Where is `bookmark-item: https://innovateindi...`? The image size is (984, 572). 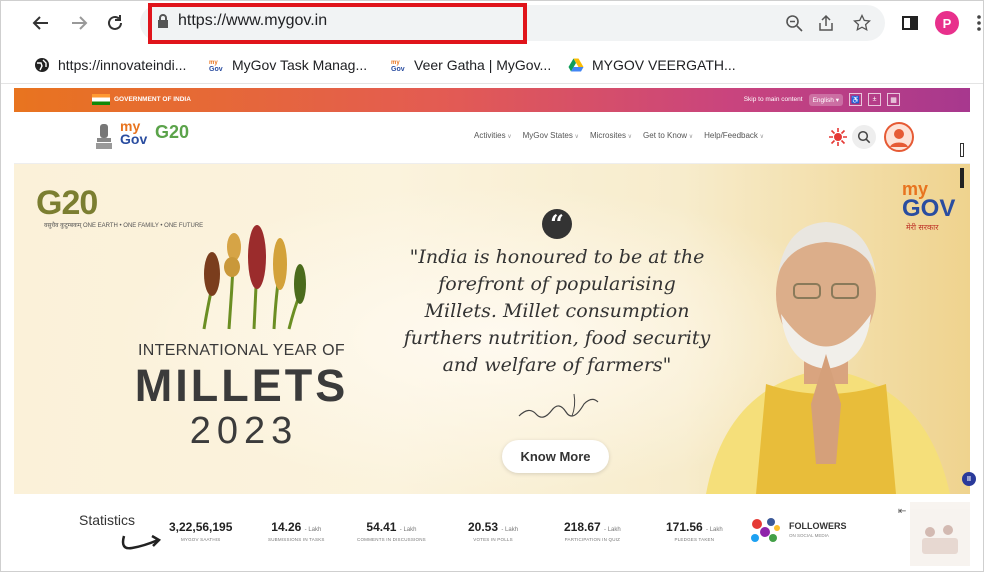
bookmark-item: https://innovateindi... is located at coordinates (110, 65).